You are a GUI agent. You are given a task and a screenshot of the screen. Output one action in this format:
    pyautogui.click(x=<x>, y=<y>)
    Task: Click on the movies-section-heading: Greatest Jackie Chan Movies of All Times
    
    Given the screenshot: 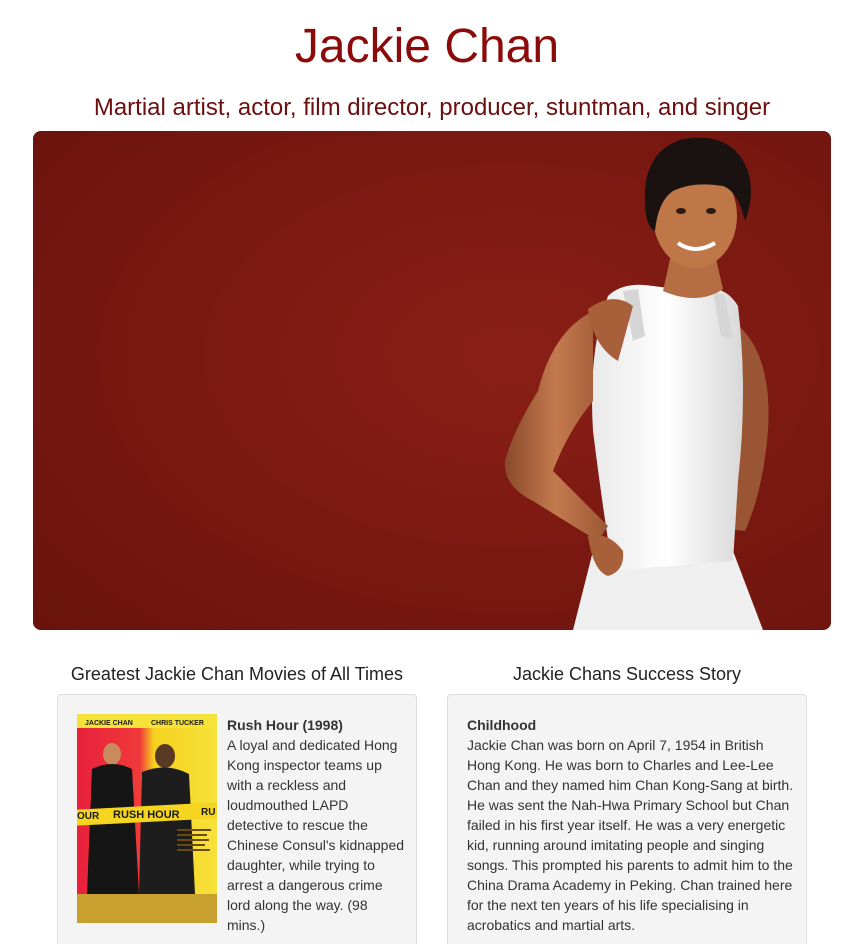 What is the action you would take?
    pyautogui.click(x=237, y=674)
    